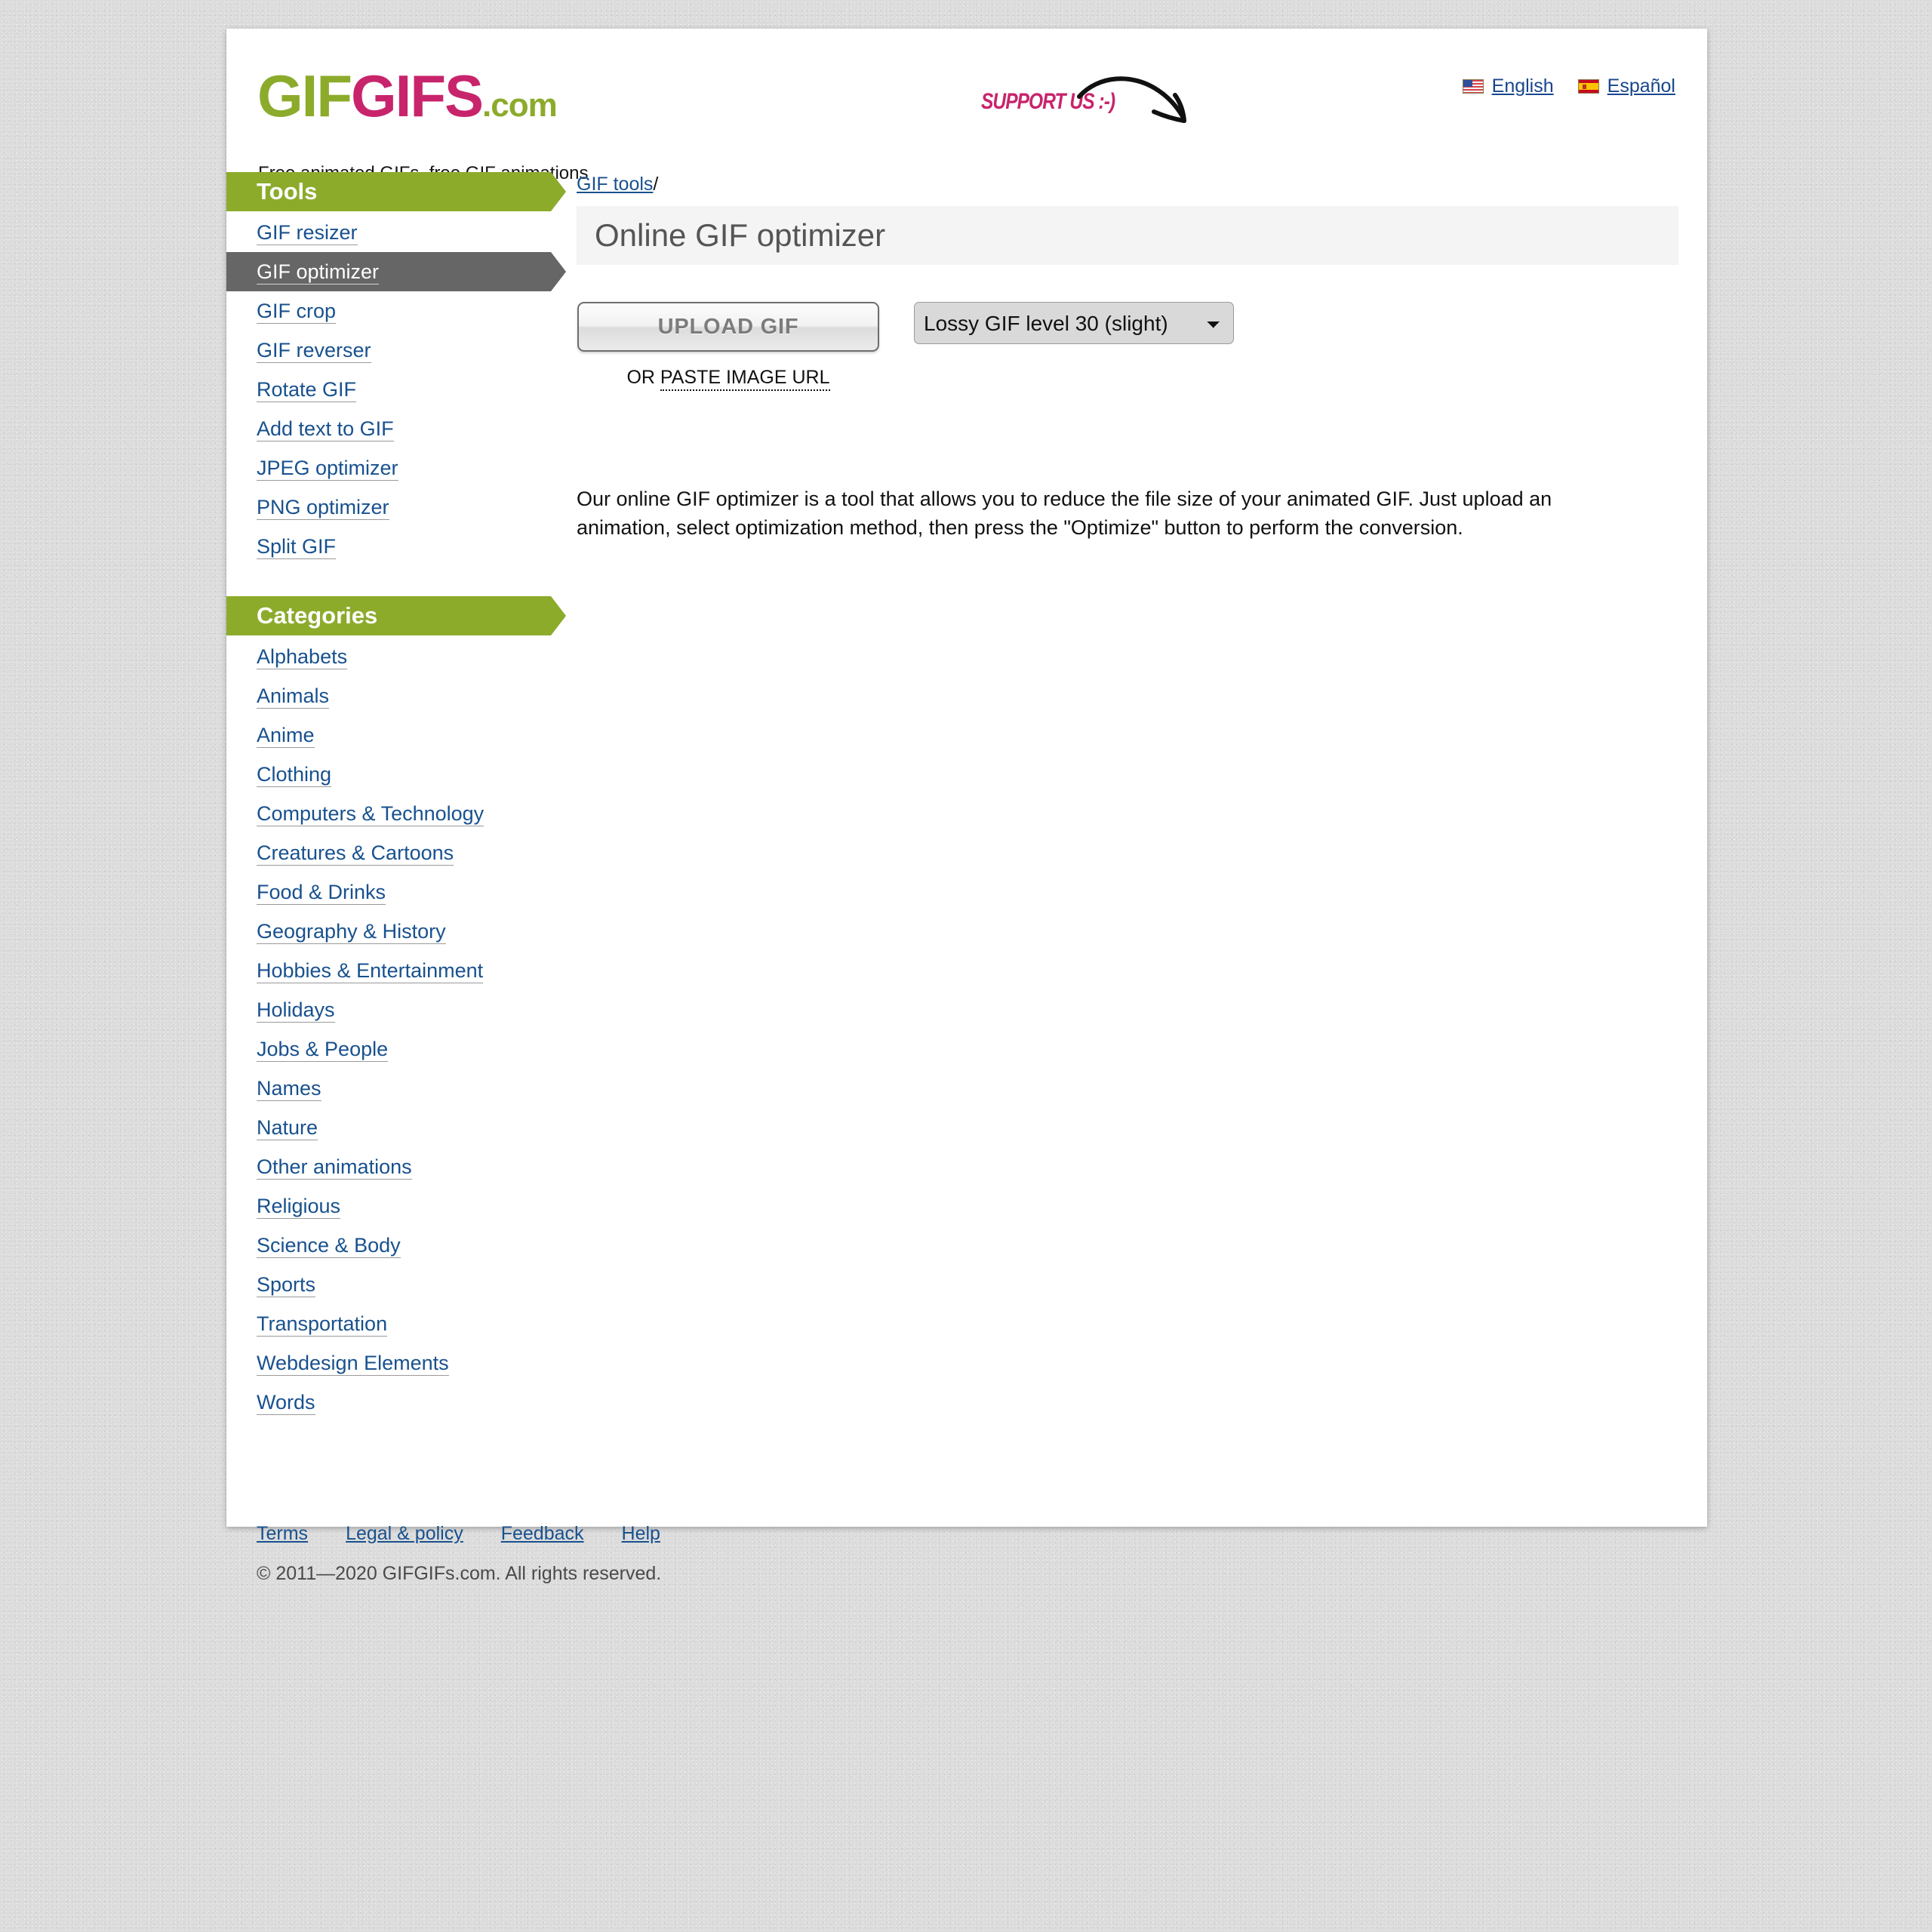  I want to click on sidebar-item-religious: Religious, so click(388, 1206).